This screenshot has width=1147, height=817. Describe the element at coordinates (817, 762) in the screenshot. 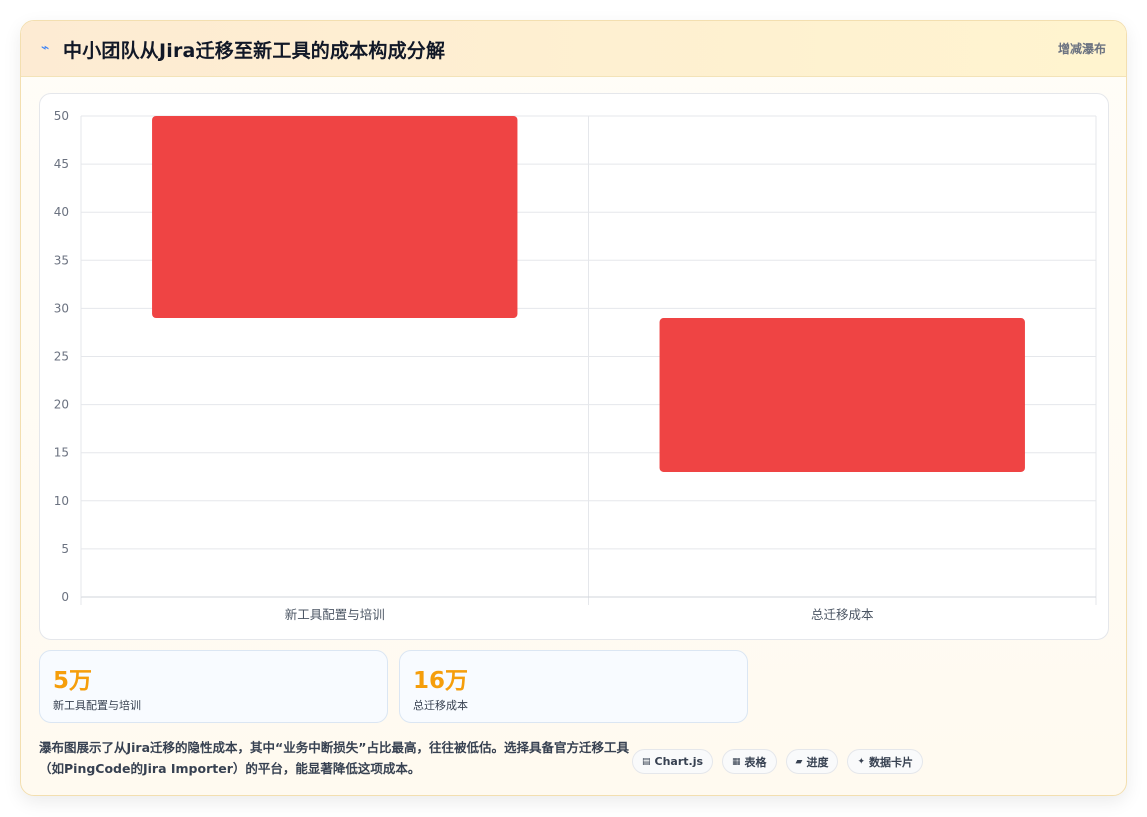

I see `chip-label: 进度` at that location.